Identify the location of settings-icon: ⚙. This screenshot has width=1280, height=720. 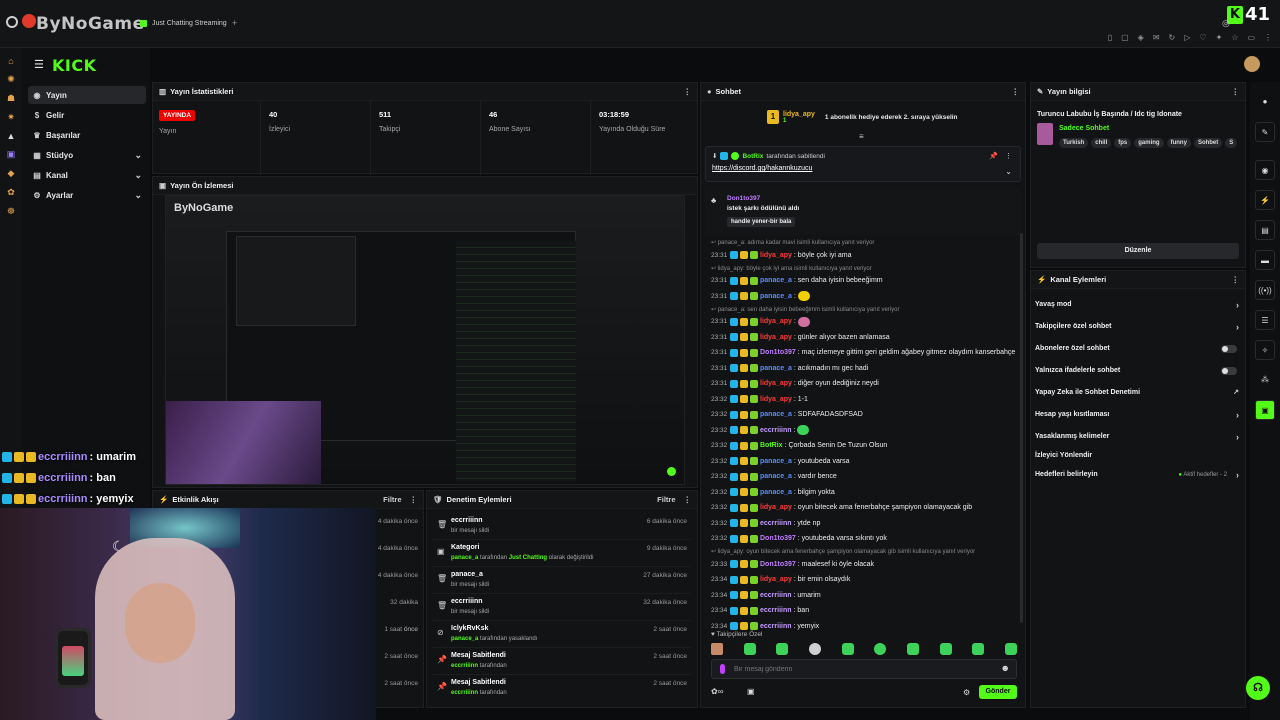
(966, 692).